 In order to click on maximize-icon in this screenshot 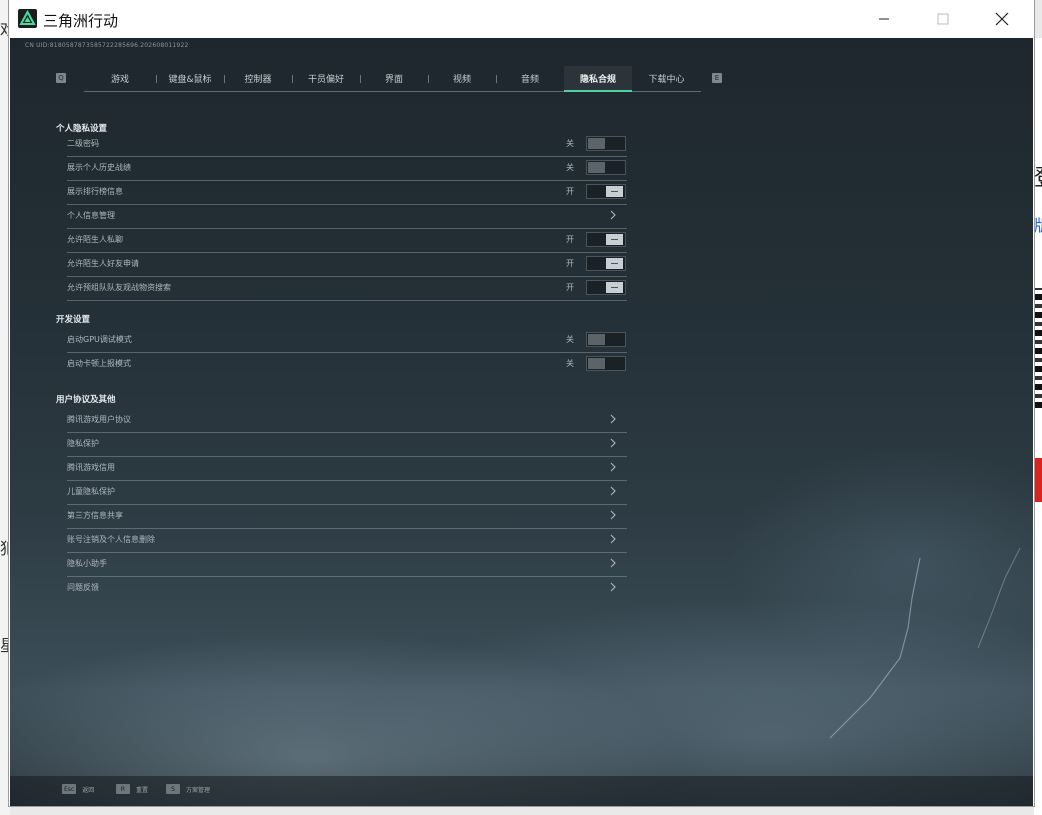, I will do `click(943, 19)`.